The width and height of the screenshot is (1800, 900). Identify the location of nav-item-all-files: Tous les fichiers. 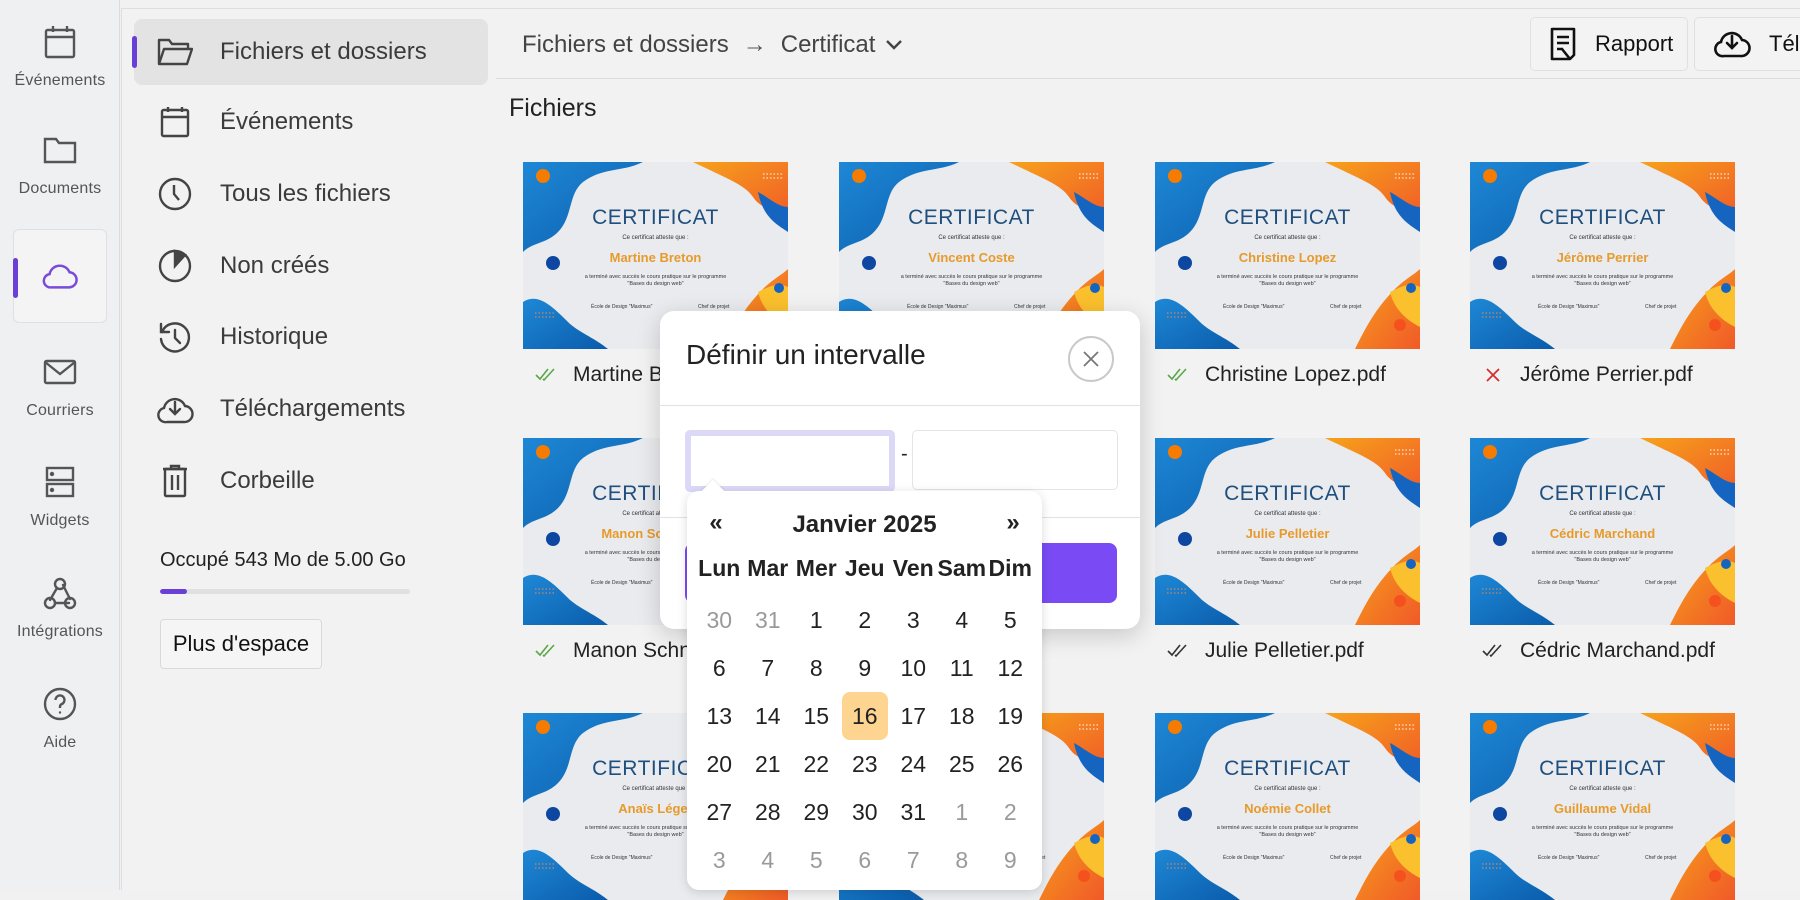
(311, 194).